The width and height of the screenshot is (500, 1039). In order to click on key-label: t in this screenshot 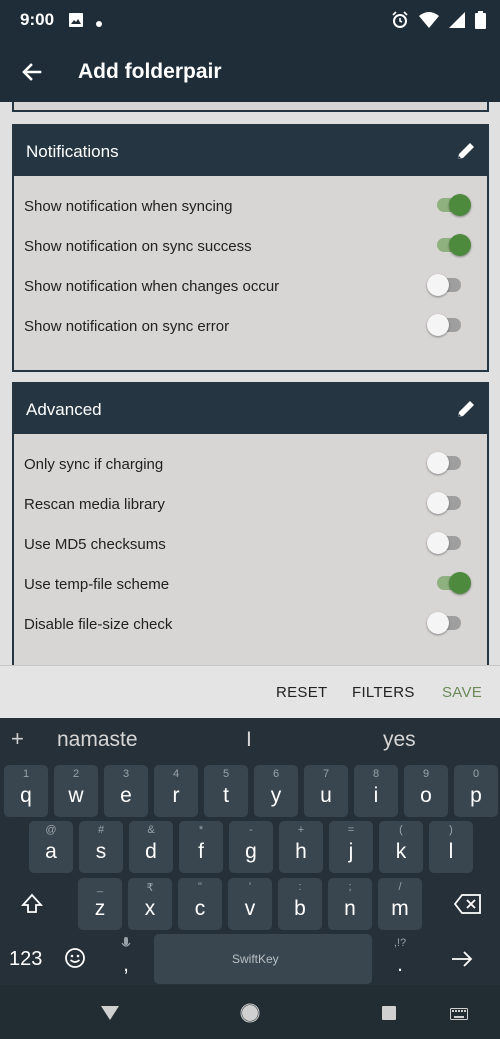, I will do `click(226, 795)`.